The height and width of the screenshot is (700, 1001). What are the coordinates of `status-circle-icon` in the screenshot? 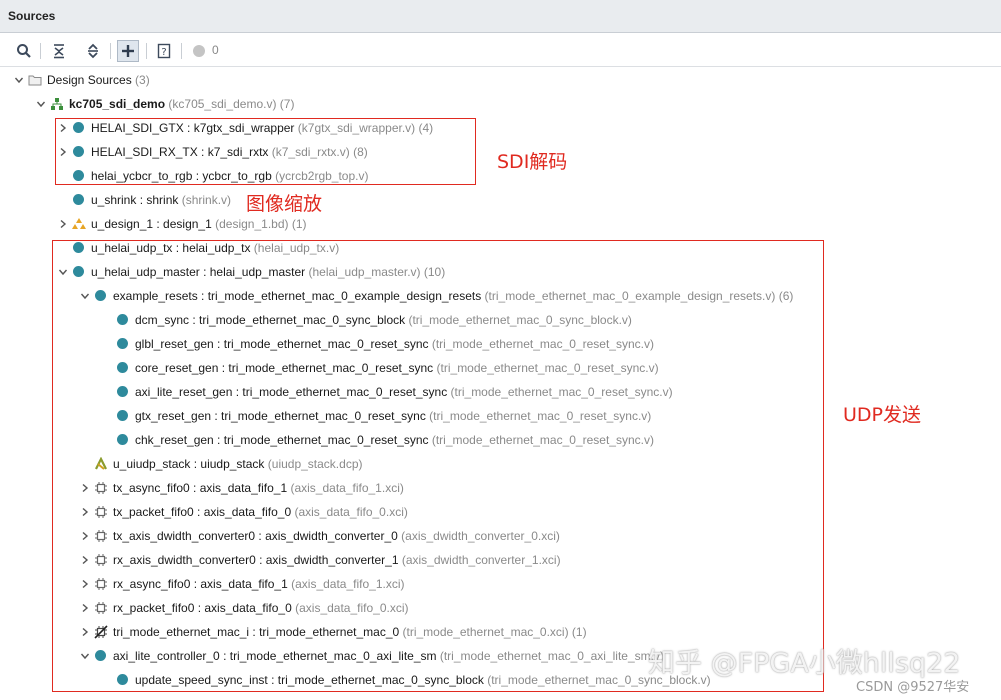 It's located at (199, 51).